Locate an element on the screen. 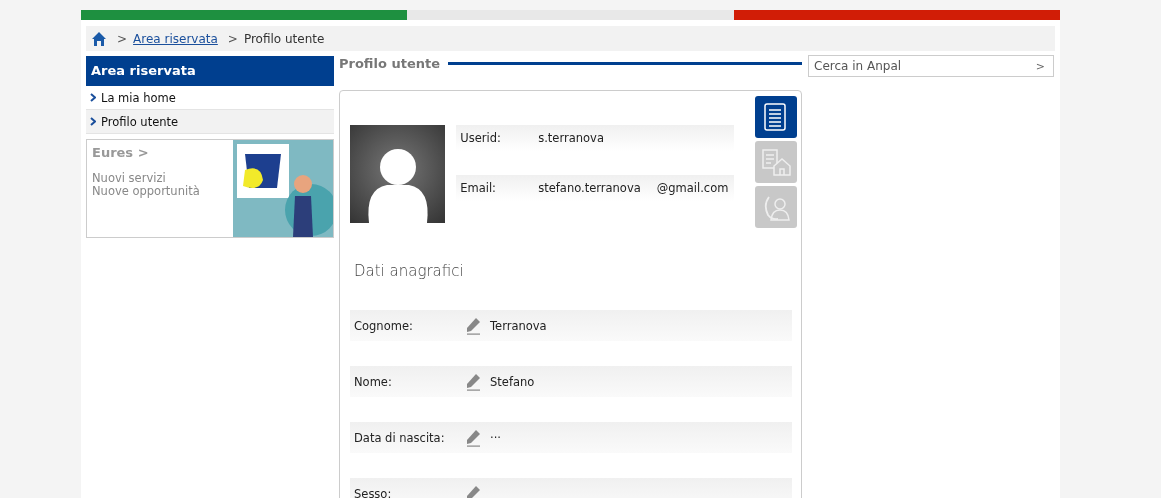  field-value: Terranova is located at coordinates (518, 325).